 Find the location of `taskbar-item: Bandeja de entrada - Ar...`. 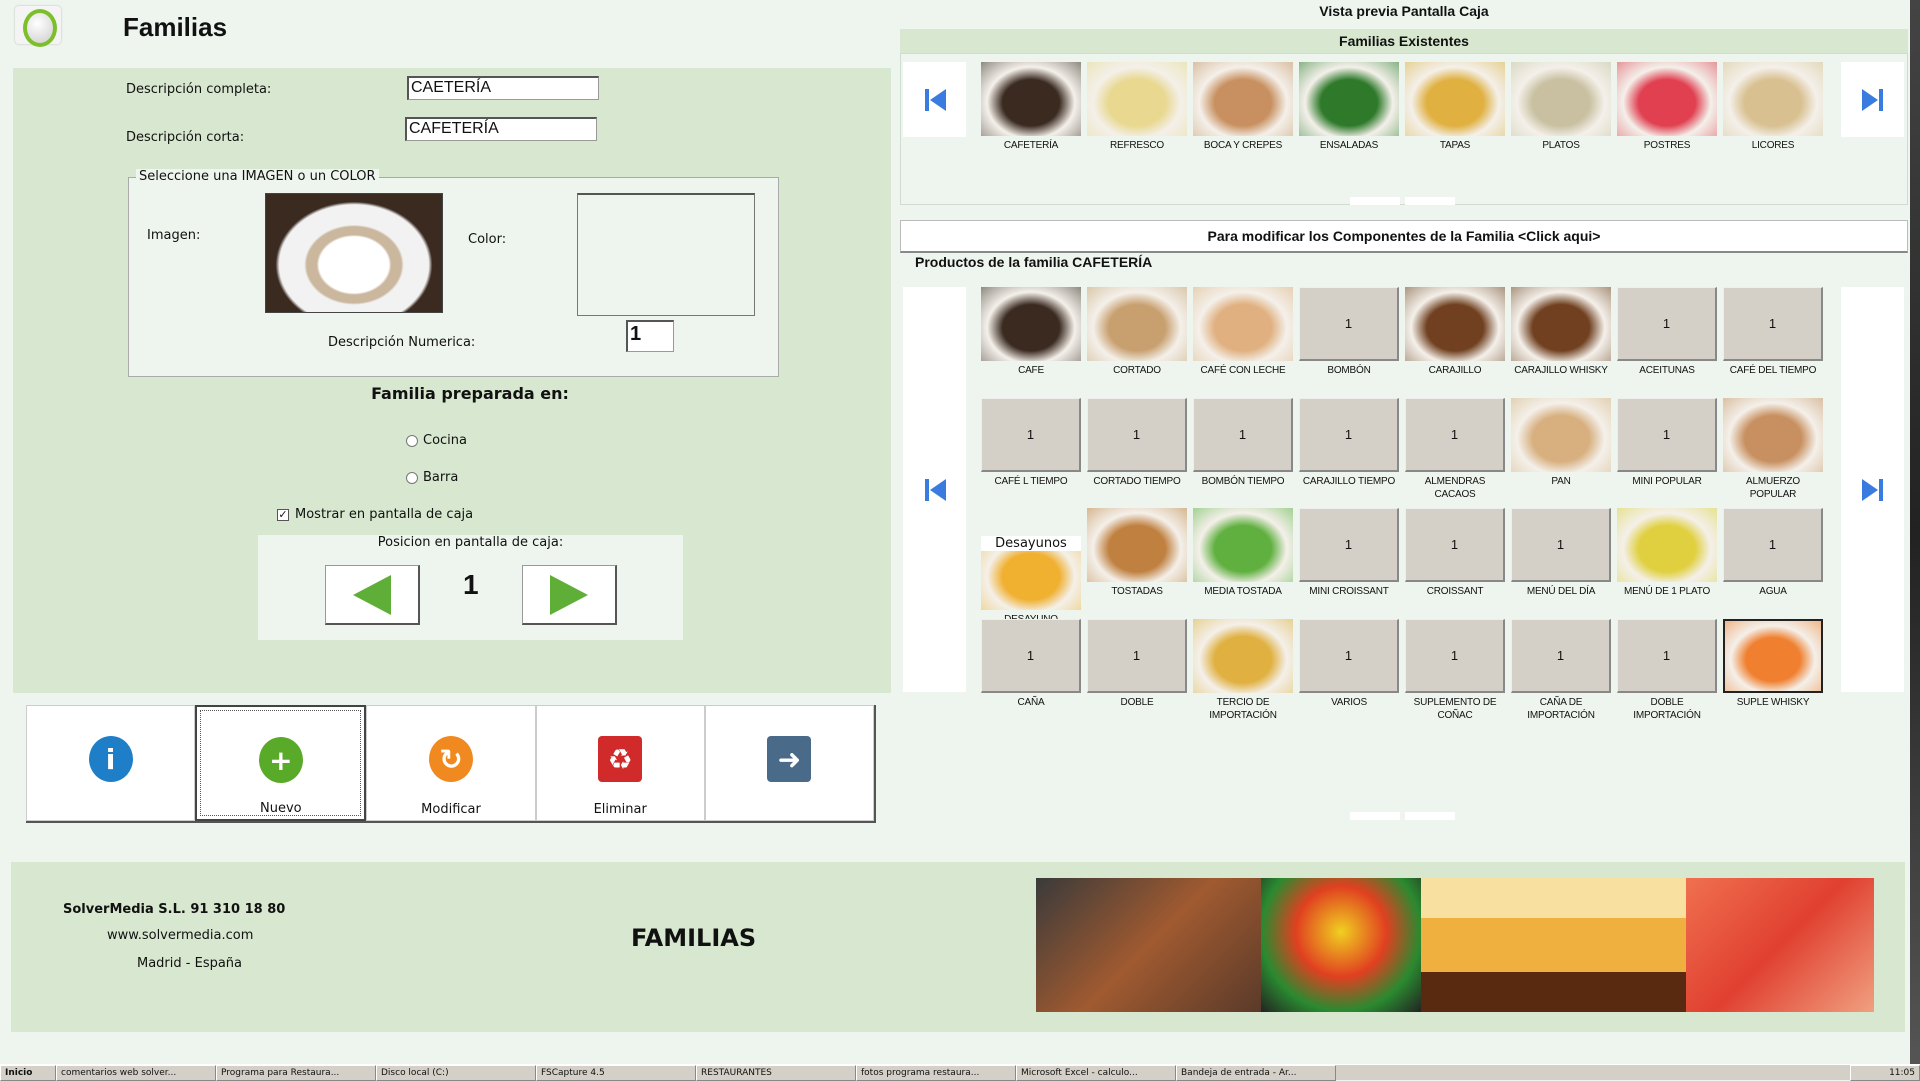

taskbar-item: Bandeja de entrada - Ar... is located at coordinates (1256, 1073).